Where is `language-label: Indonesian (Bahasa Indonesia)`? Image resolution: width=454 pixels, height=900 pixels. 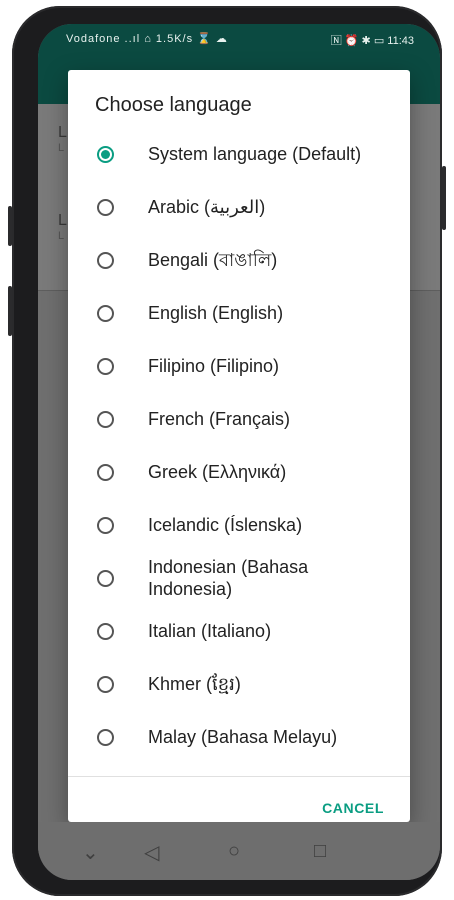
language-label: Indonesian (Bahasa Indonesia) is located at coordinates (228, 578).